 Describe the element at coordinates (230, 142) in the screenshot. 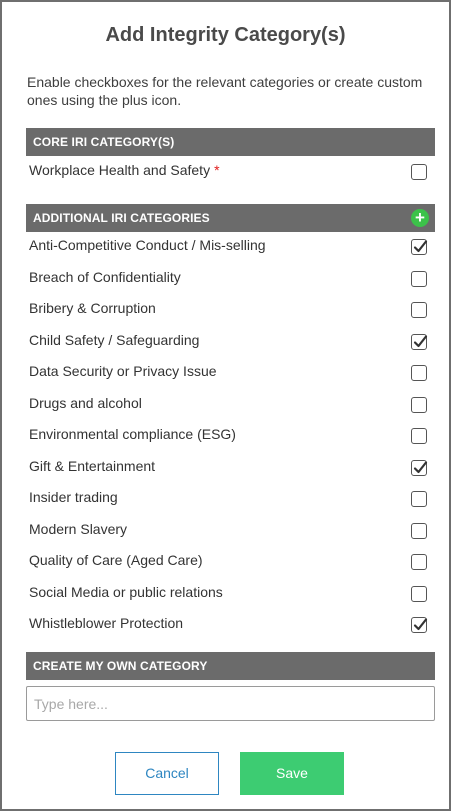

I see `core-category-header: CORE IRI CATEGORY(S)` at that location.